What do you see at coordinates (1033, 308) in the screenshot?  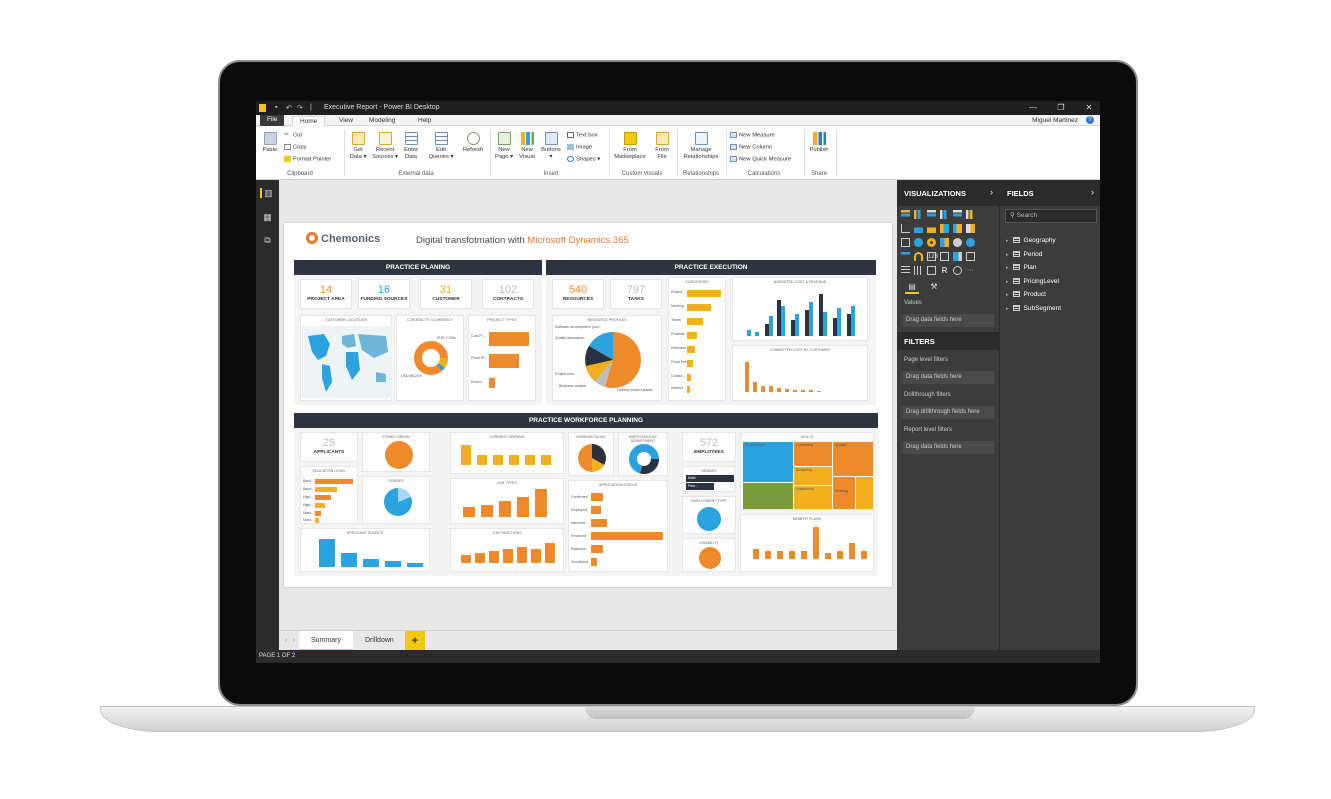 I see `field-table-subsegment: ▸ SubSegment` at bounding box center [1033, 308].